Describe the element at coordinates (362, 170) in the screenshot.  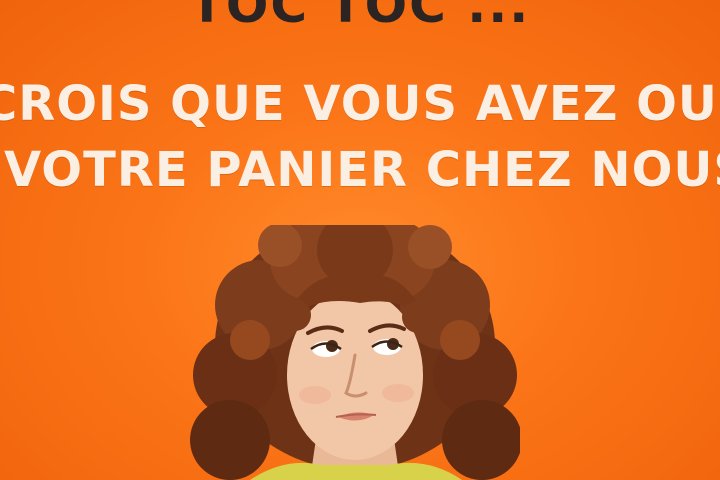
I see `headline-line-2: VOTRE PANIER CHEZ NOUS` at that location.